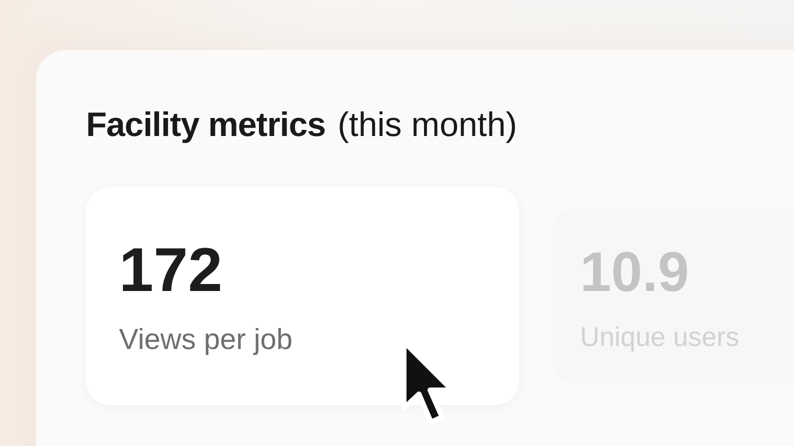 Image resolution: width=794 pixels, height=446 pixels. What do you see at coordinates (206, 340) in the screenshot?
I see `metric-label: Views per job` at bounding box center [206, 340].